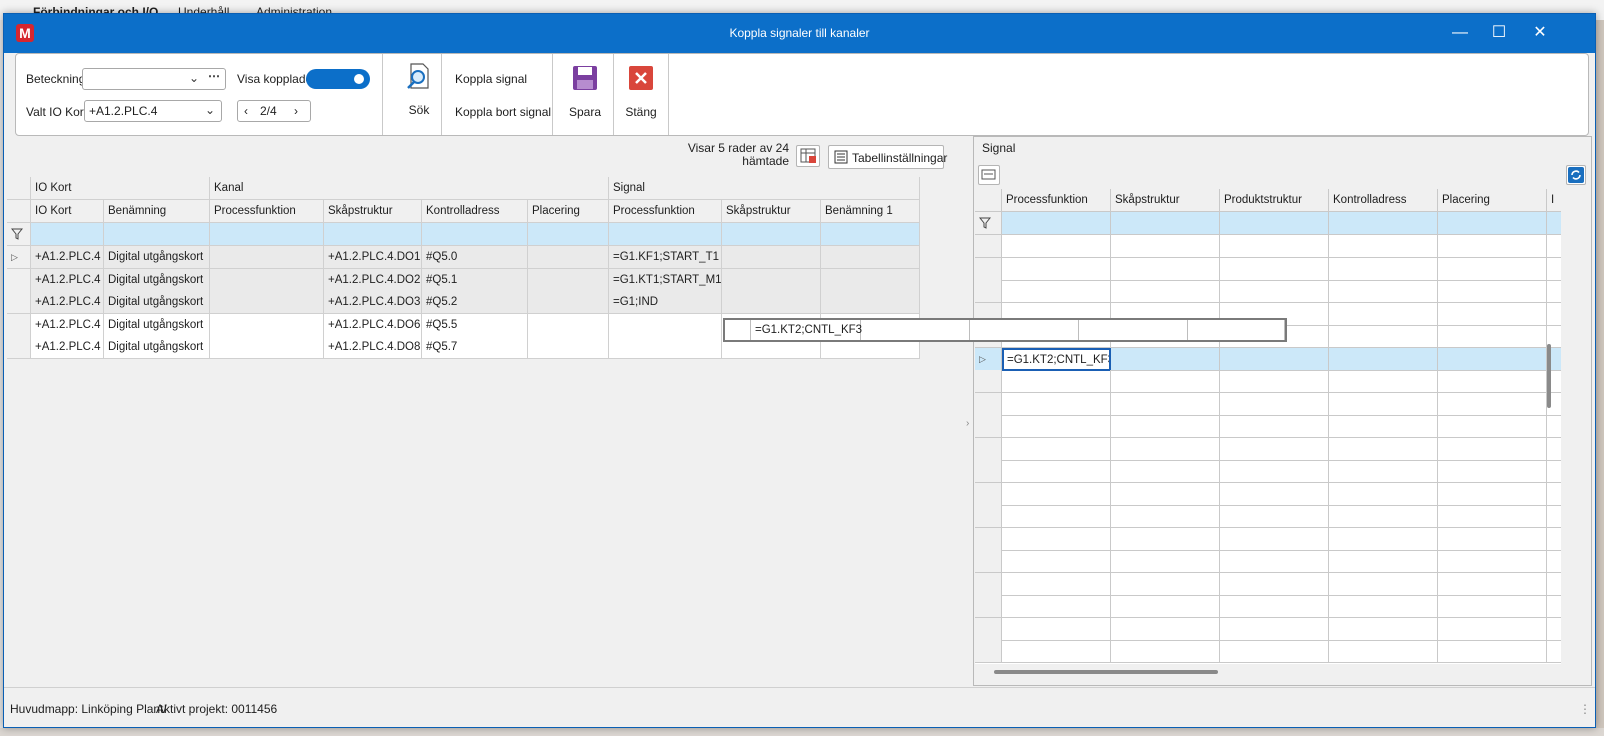  What do you see at coordinates (989, 175) in the screenshot?
I see `signal-options-button` at bounding box center [989, 175].